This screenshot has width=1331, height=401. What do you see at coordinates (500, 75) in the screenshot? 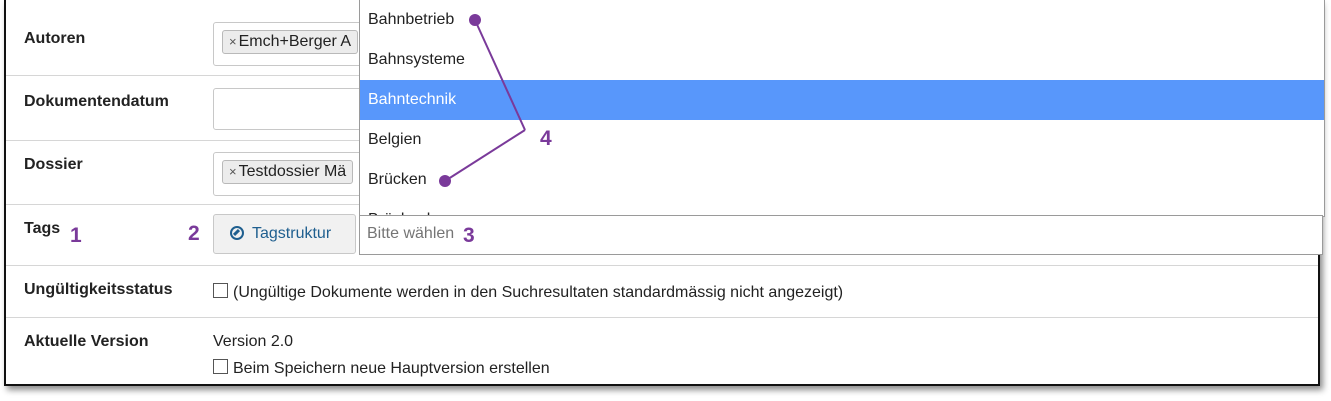
I see `annotation-line-upper` at bounding box center [500, 75].